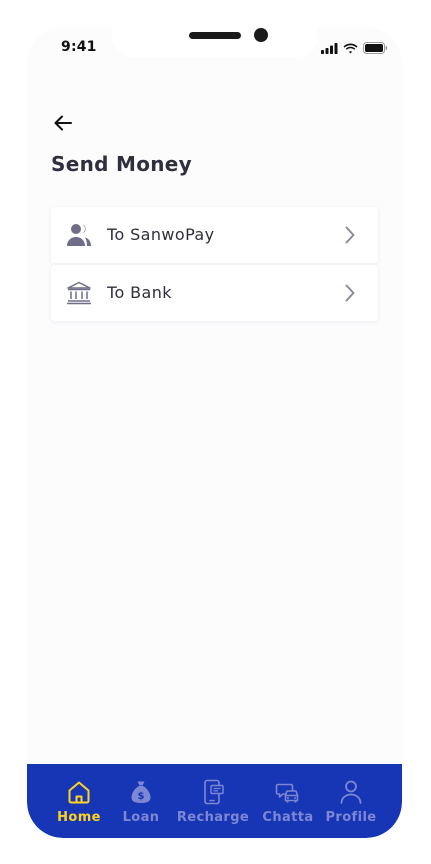  Describe the element at coordinates (375, 48) in the screenshot. I see `battery-icon` at that location.